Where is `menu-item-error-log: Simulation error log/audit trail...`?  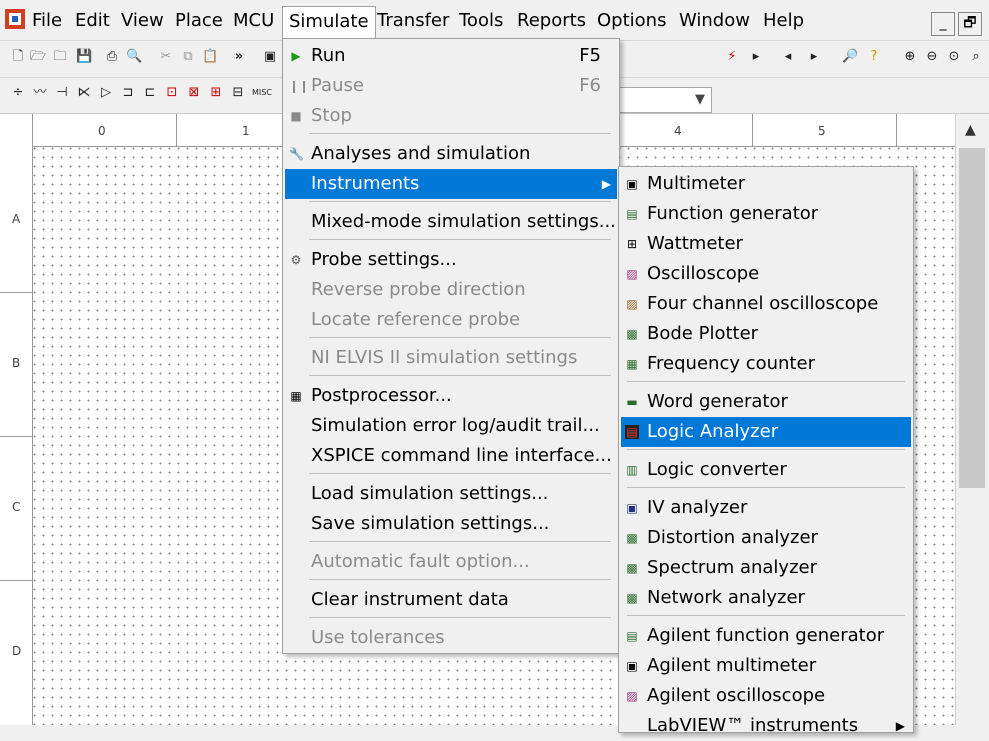 menu-item-error-log: Simulation error log/audit trail... is located at coordinates (451, 426).